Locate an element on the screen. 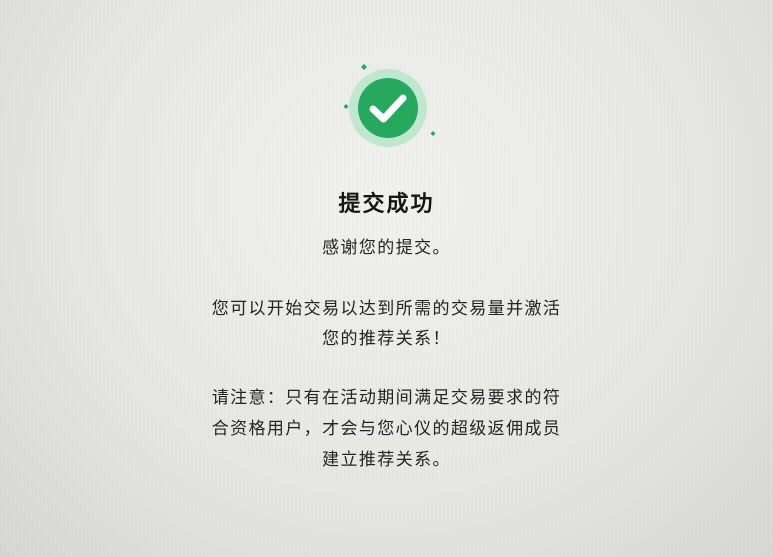 Image resolution: width=773 pixels, height=557 pixels. message-line-2: 您的推荐关系！ is located at coordinates (386, 339).